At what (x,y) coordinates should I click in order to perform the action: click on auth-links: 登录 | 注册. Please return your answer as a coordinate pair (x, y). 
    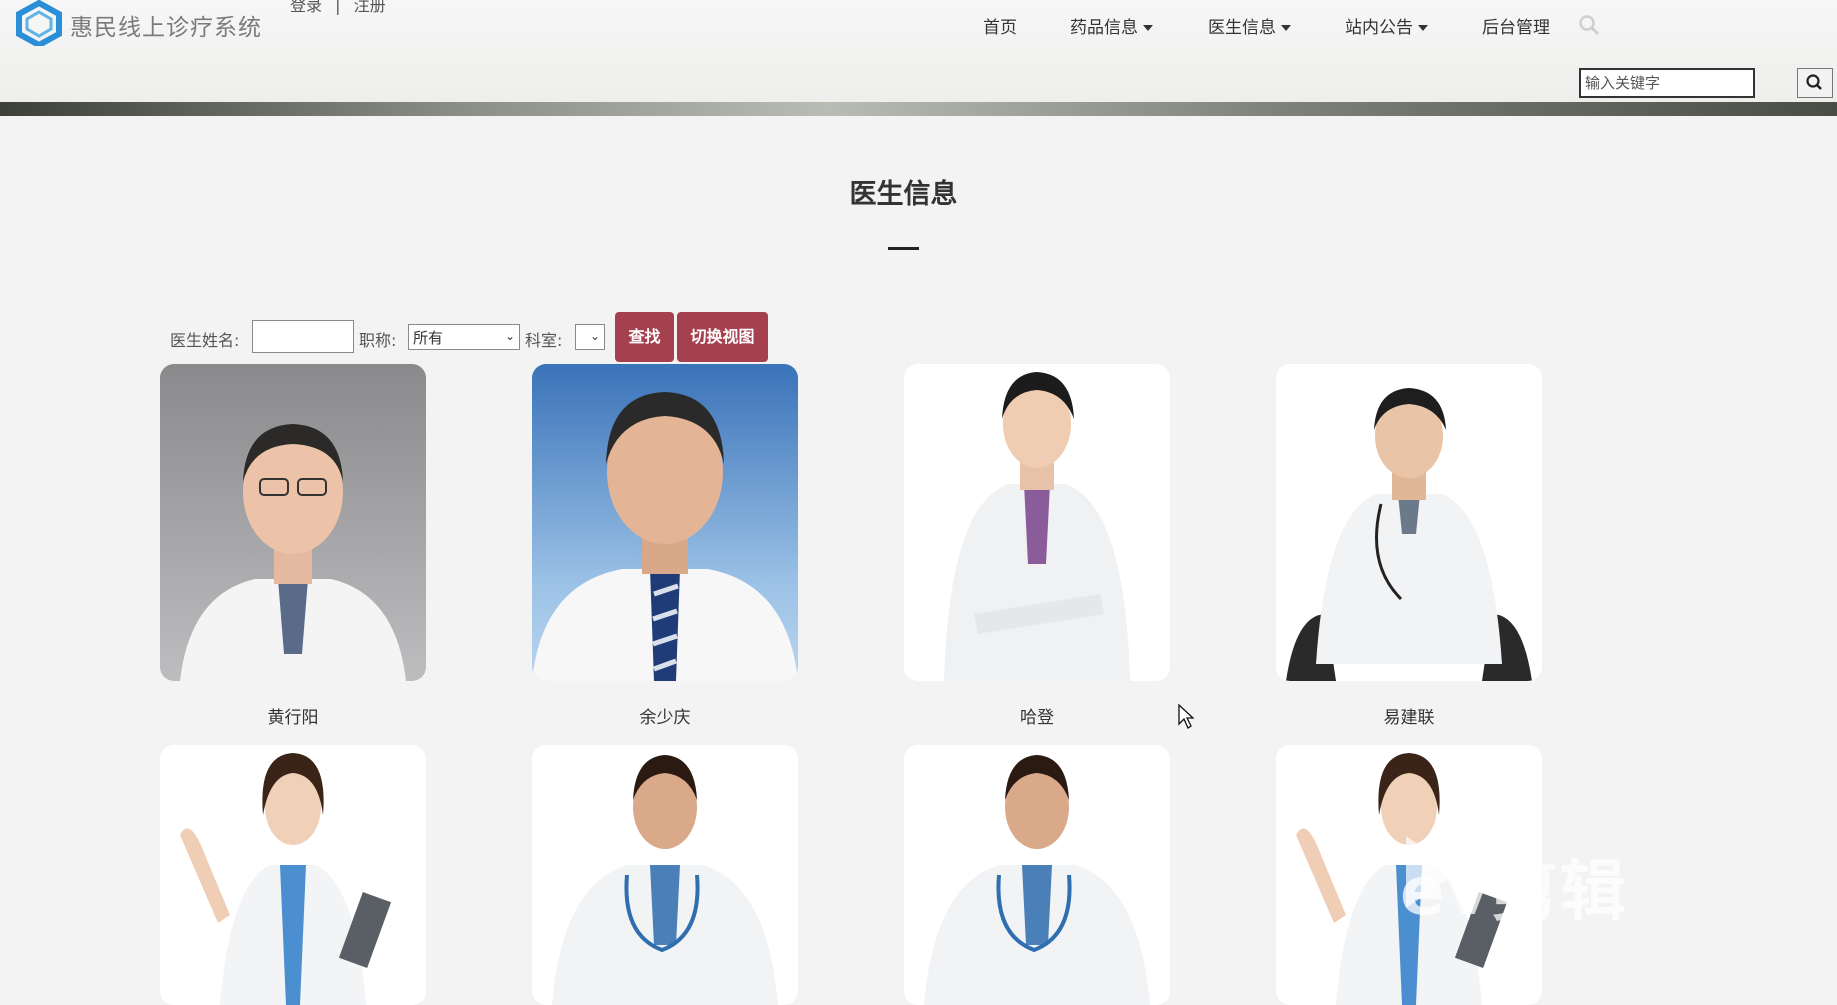
    Looking at the image, I should click on (338, 8).